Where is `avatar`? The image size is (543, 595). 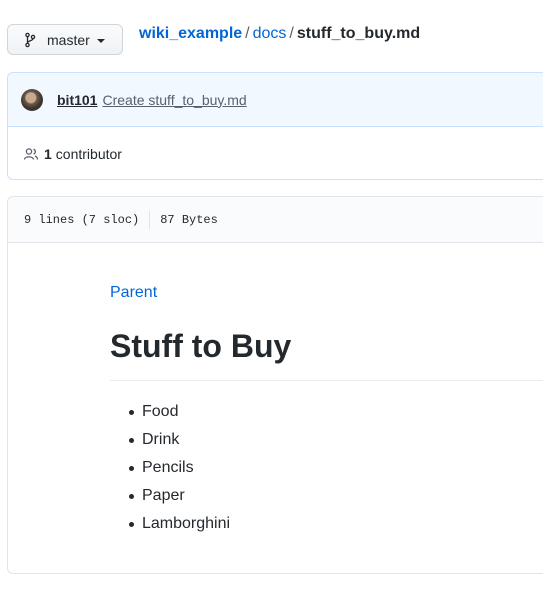 avatar is located at coordinates (32, 99).